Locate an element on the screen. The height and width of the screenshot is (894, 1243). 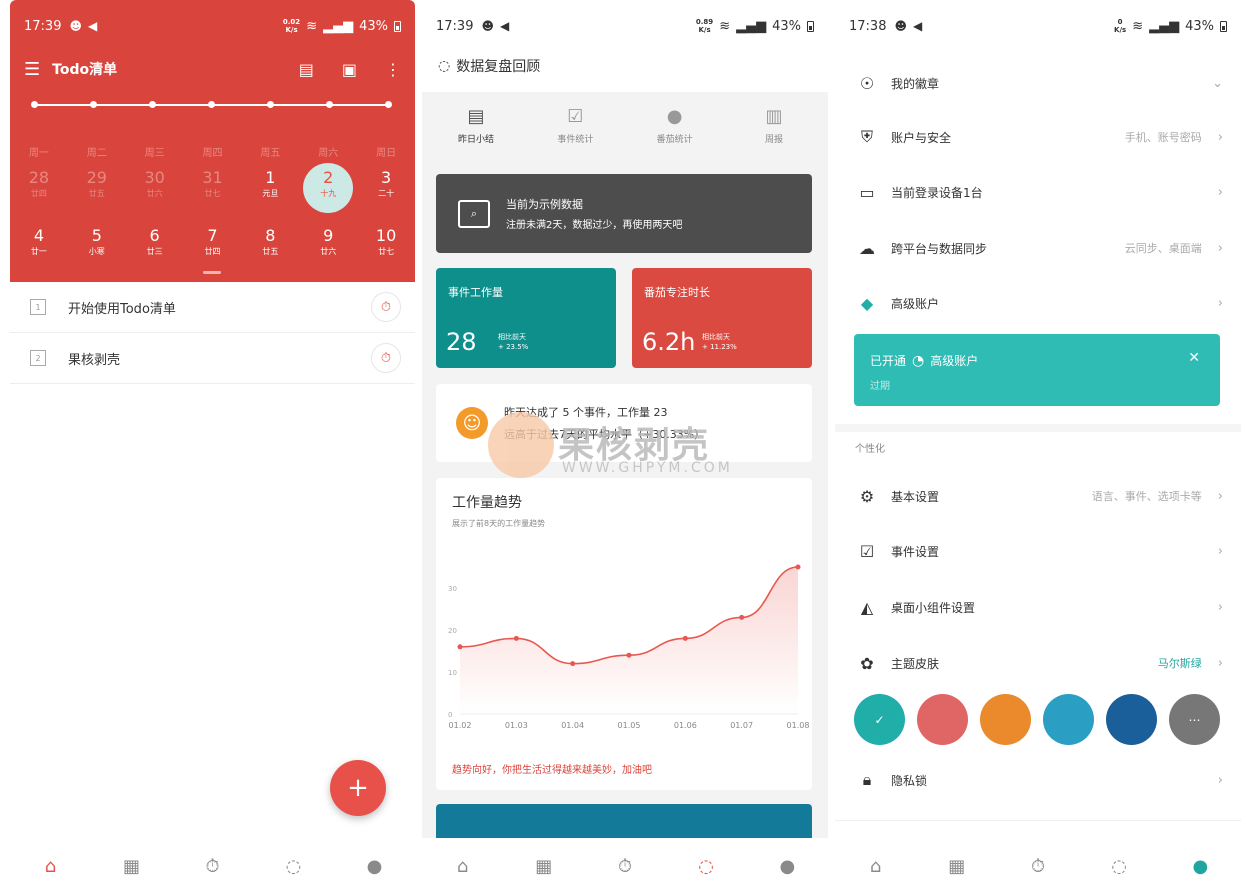
calendar-day: 31 廿七 is located at coordinates (213, 184).